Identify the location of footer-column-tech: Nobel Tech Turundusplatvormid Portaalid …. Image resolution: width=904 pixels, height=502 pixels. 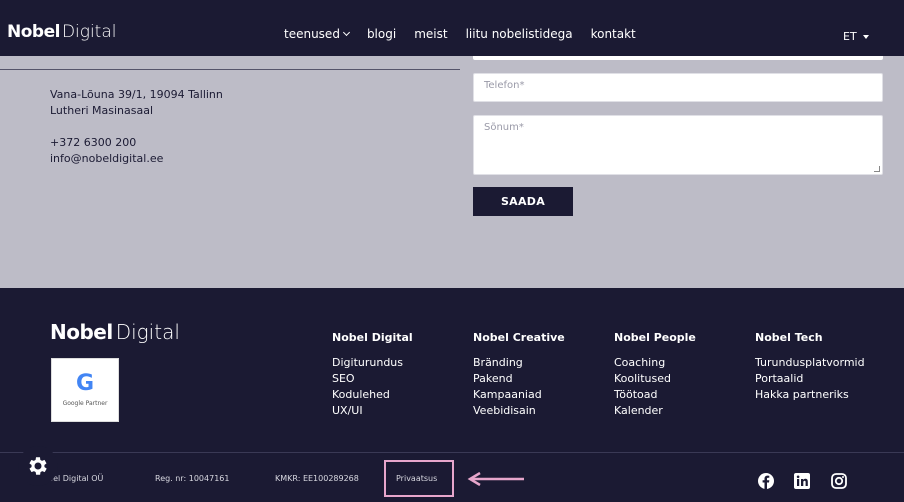
(810, 367).